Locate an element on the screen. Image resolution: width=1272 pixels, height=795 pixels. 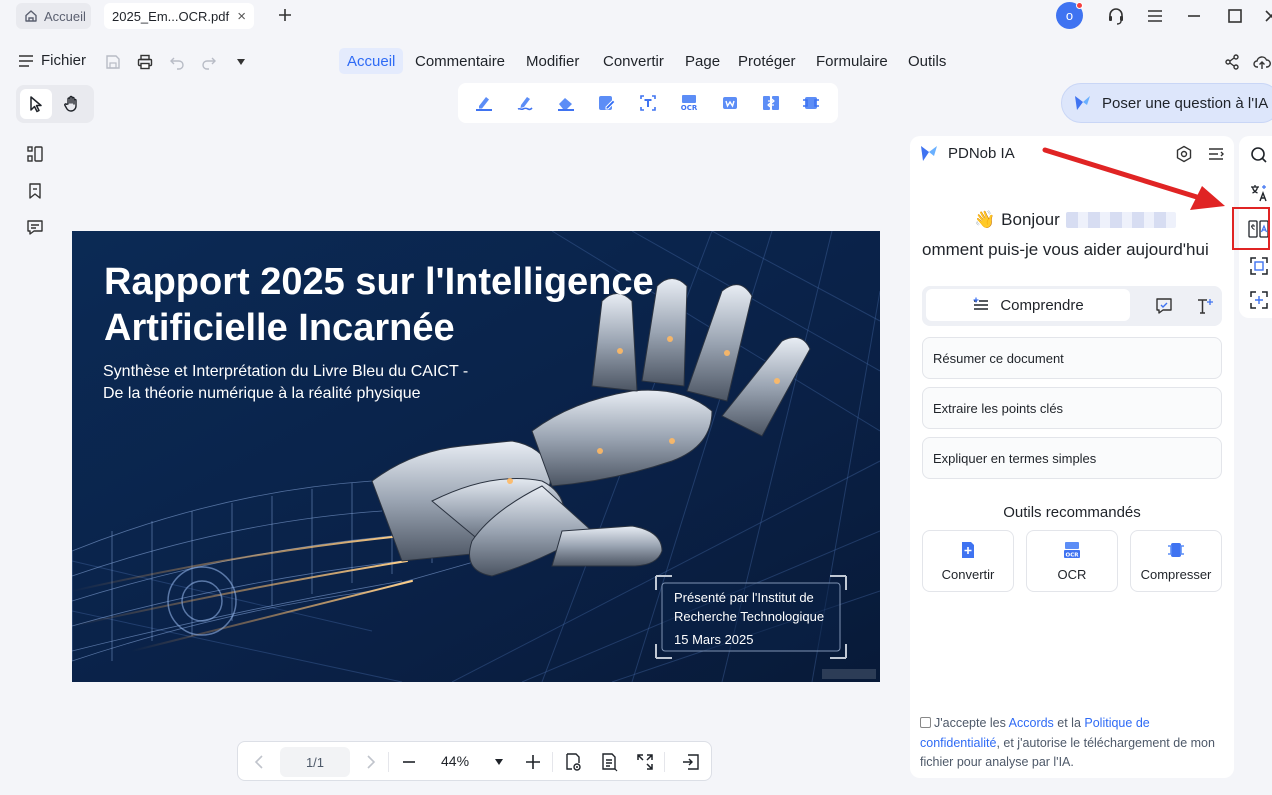
bookmarks-button is located at coordinates (35, 191).